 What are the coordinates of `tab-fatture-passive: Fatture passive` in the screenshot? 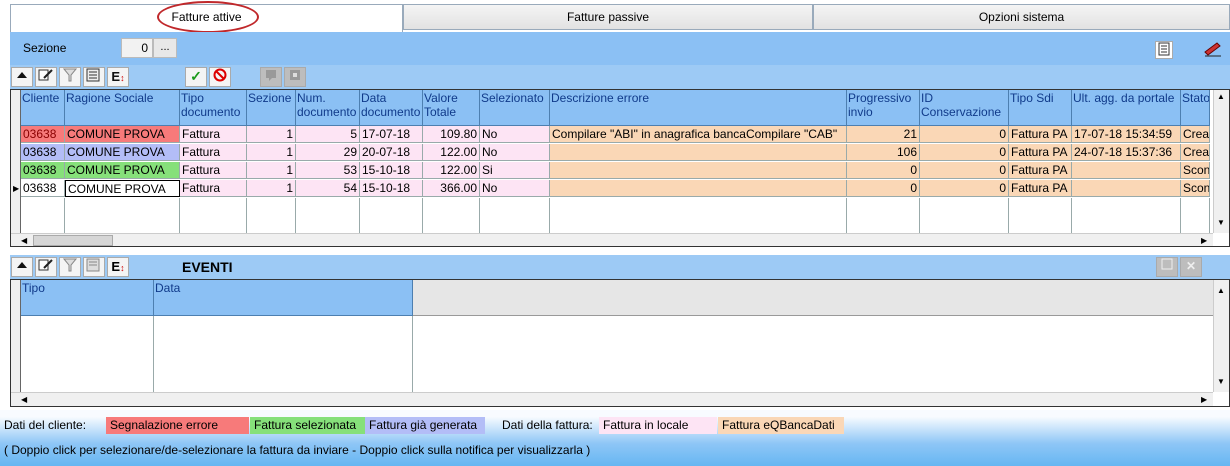 It's located at (608, 17).